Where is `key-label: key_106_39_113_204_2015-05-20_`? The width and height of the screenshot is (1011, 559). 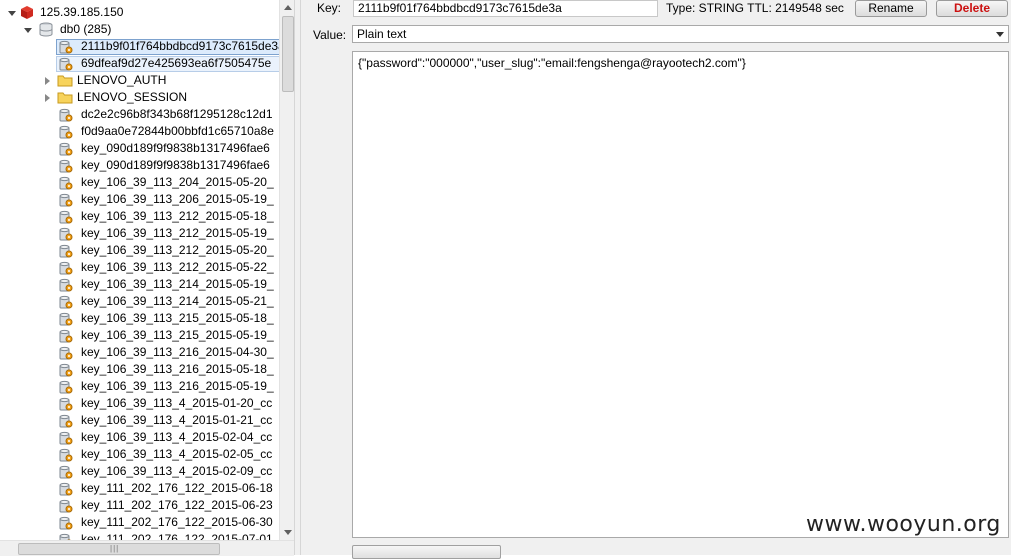 key-label: key_106_39_113_204_2015-05-20_ is located at coordinates (177, 182).